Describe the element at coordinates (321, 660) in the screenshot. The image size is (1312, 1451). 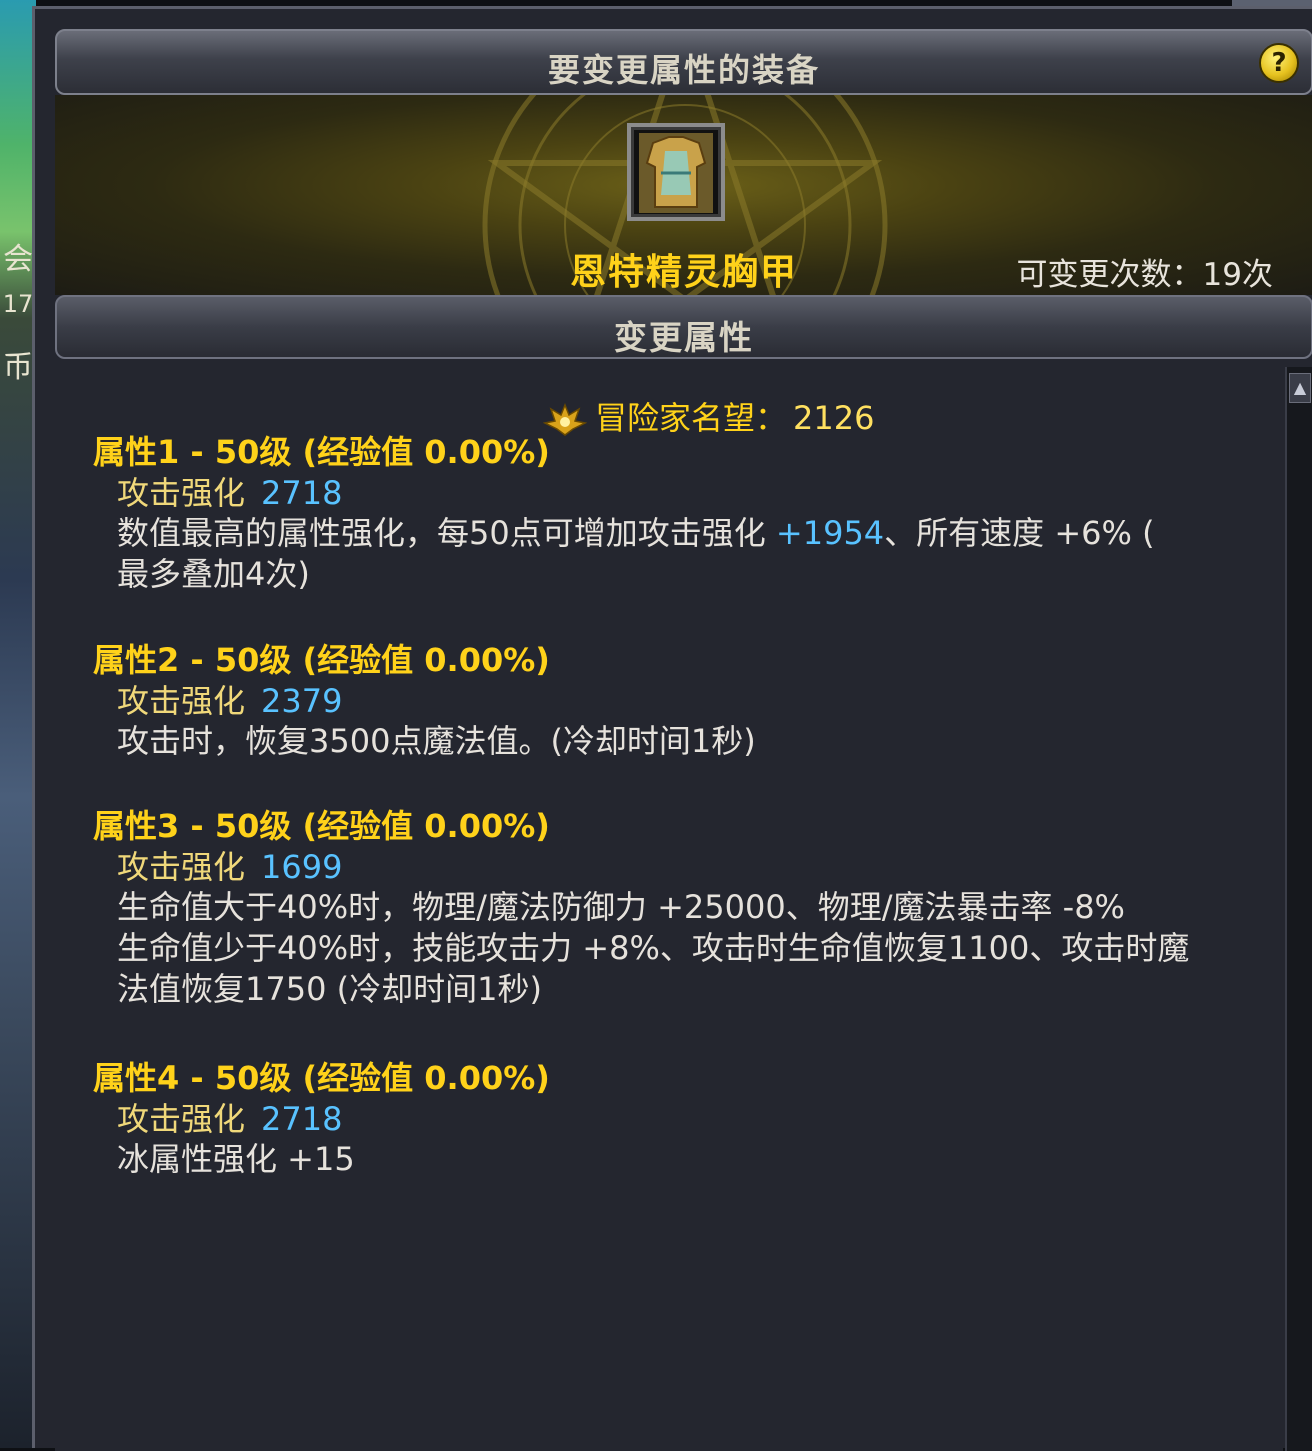
I see `attribute-header: 属性2 - 50级 (经验值 0.00%)` at that location.